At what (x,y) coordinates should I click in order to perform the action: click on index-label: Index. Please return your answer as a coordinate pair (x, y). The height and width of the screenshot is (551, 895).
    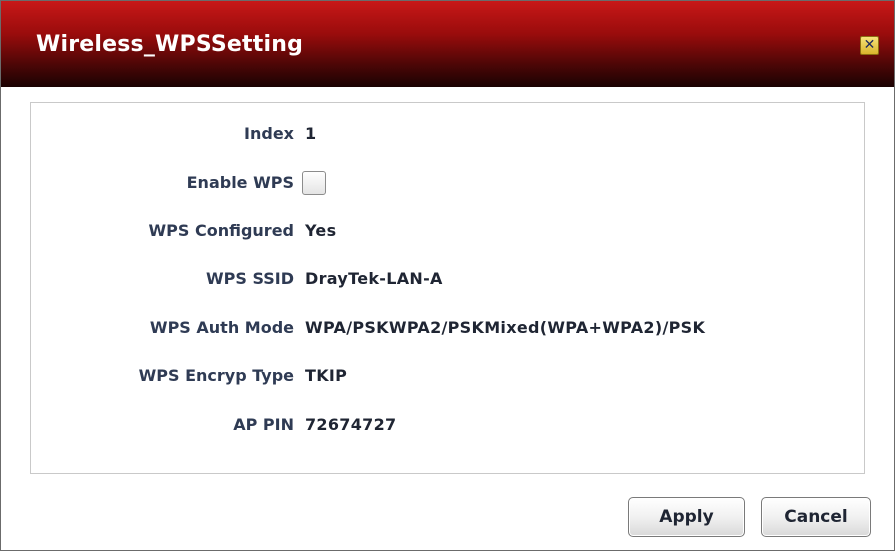
    Looking at the image, I should click on (269, 133).